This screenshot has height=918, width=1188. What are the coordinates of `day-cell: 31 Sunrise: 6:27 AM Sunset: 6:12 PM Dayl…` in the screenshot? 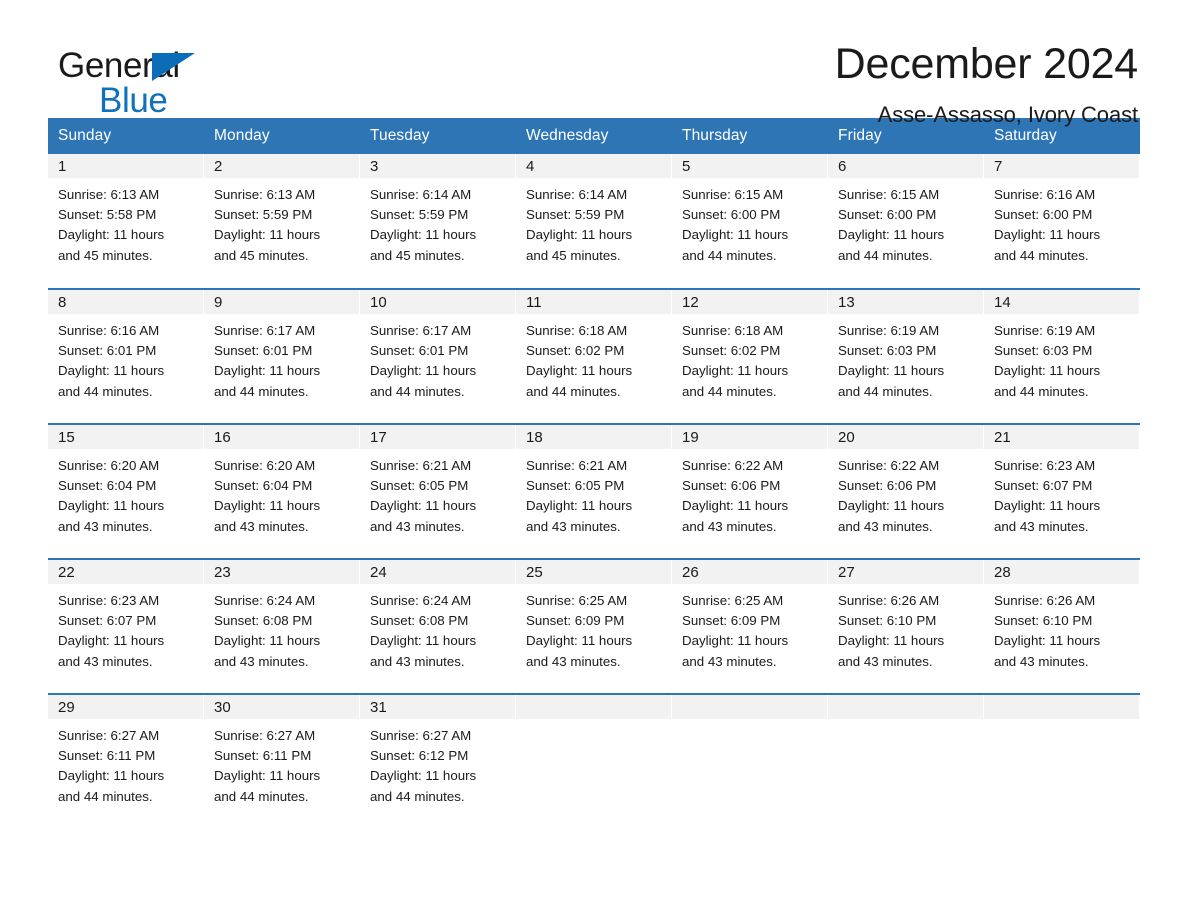 It's located at (438, 761).